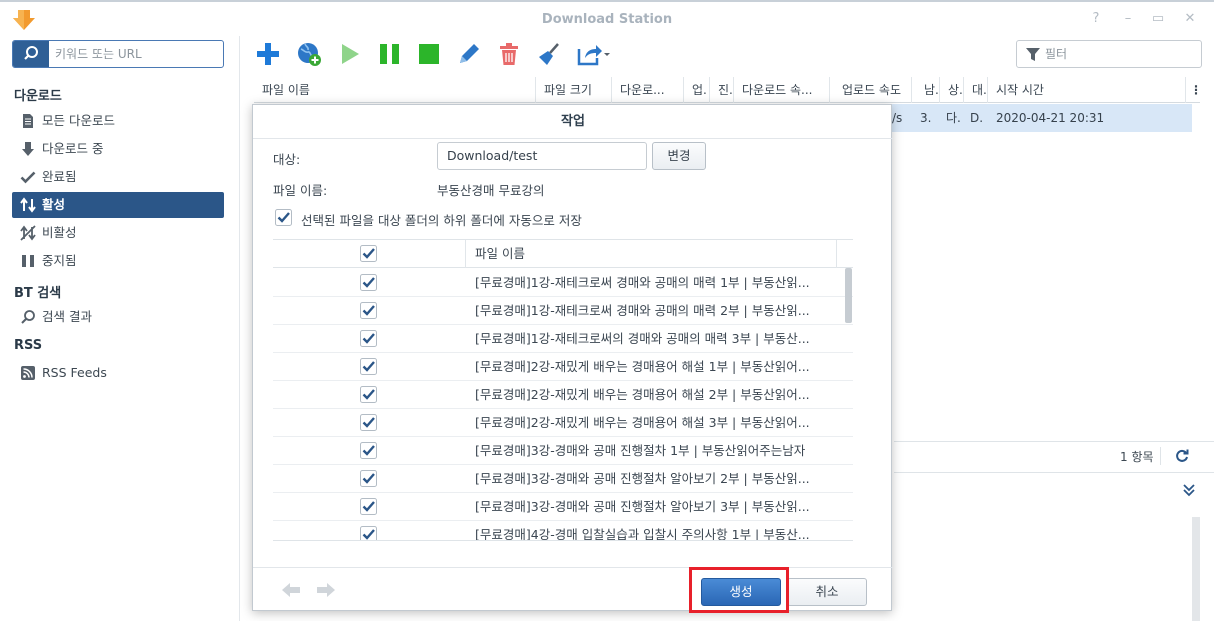 This screenshot has height=621, width=1214. Describe the element at coordinates (1182, 456) in the screenshot. I see `refresh-icon` at that location.